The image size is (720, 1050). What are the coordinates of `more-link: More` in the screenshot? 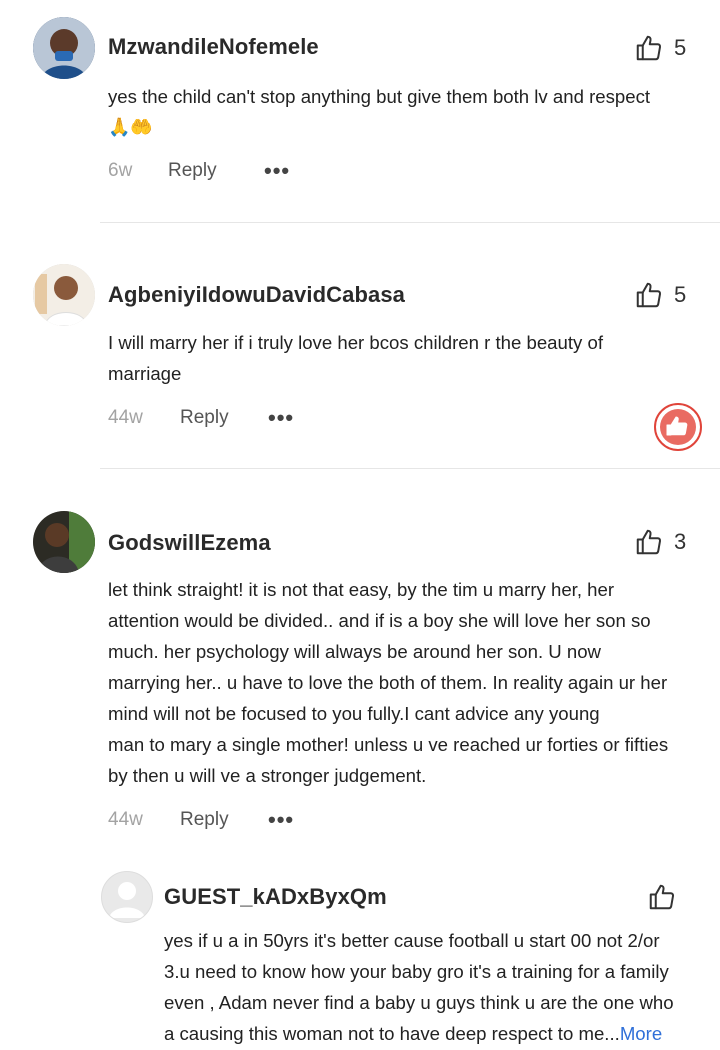 It's located at (641, 1033).